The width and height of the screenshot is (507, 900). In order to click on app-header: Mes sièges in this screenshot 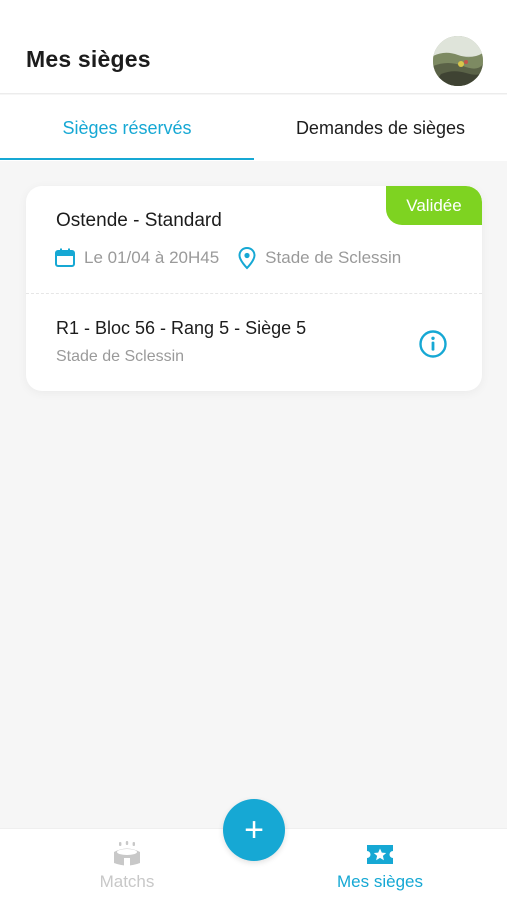, I will do `click(253, 47)`.